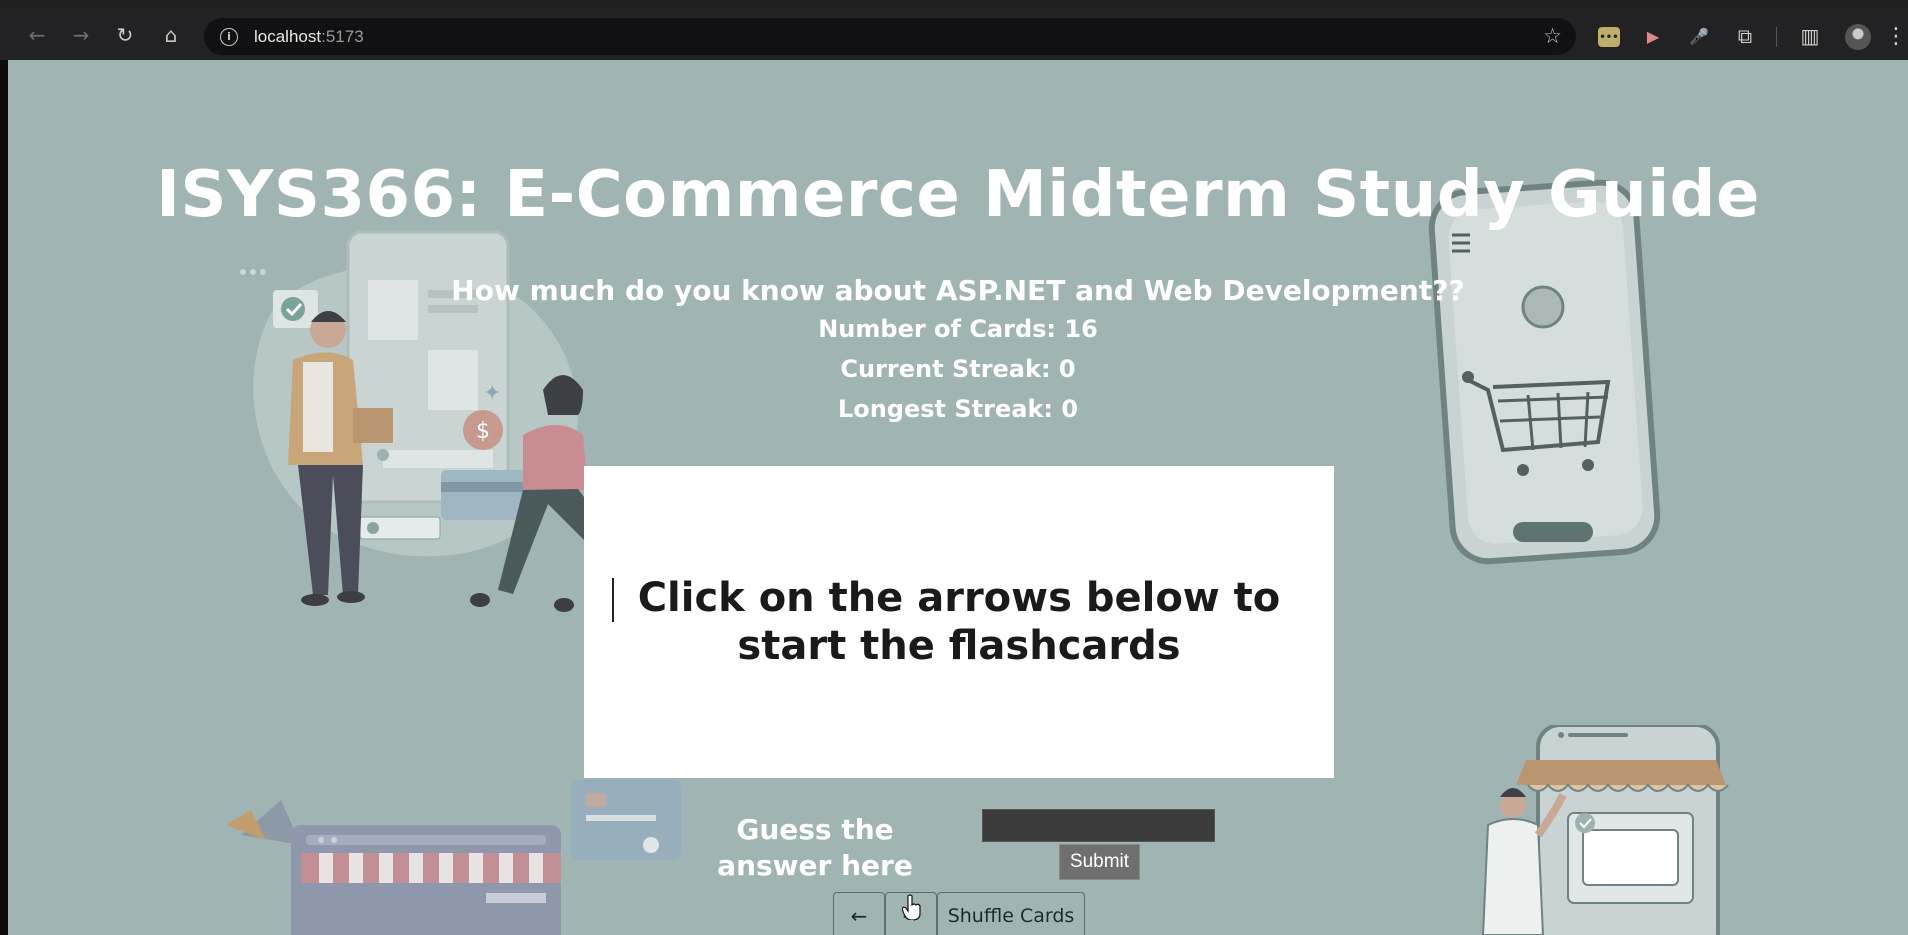  What do you see at coordinates (342, 36) in the screenshot?
I see `url-port: :5173` at bounding box center [342, 36].